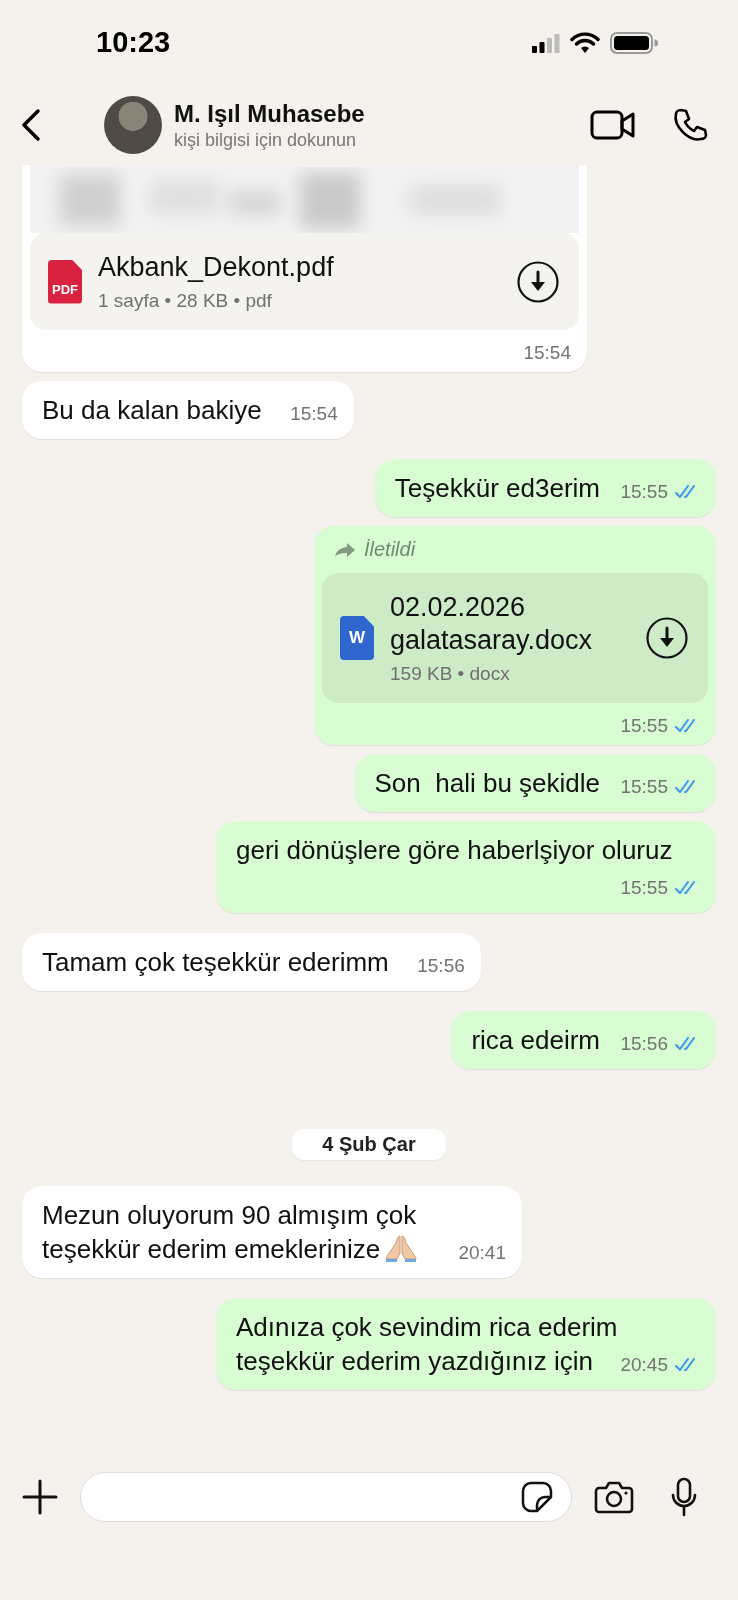 The width and height of the screenshot is (738, 1600). What do you see at coordinates (613, 125) in the screenshot?
I see `video-call-icon` at bounding box center [613, 125].